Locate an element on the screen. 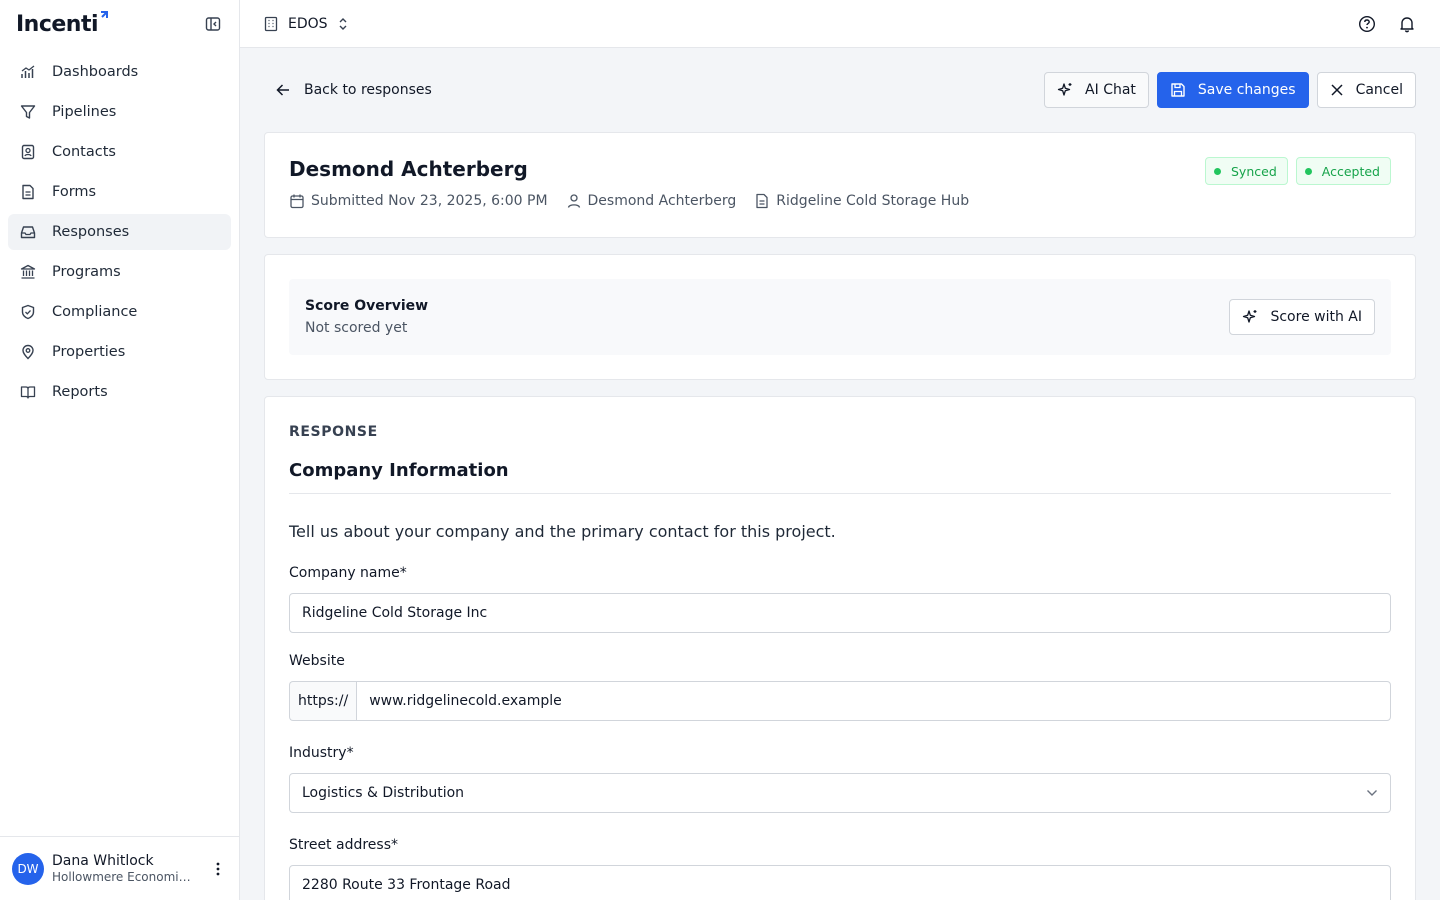  status-badges: Synced Accepted is located at coordinates (1298, 171).